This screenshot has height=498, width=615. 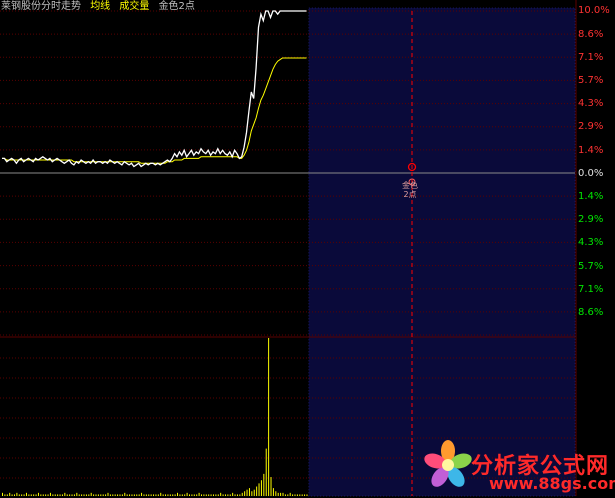 What do you see at coordinates (154, 110) in the screenshot?
I see `avg-line` at bounding box center [154, 110].